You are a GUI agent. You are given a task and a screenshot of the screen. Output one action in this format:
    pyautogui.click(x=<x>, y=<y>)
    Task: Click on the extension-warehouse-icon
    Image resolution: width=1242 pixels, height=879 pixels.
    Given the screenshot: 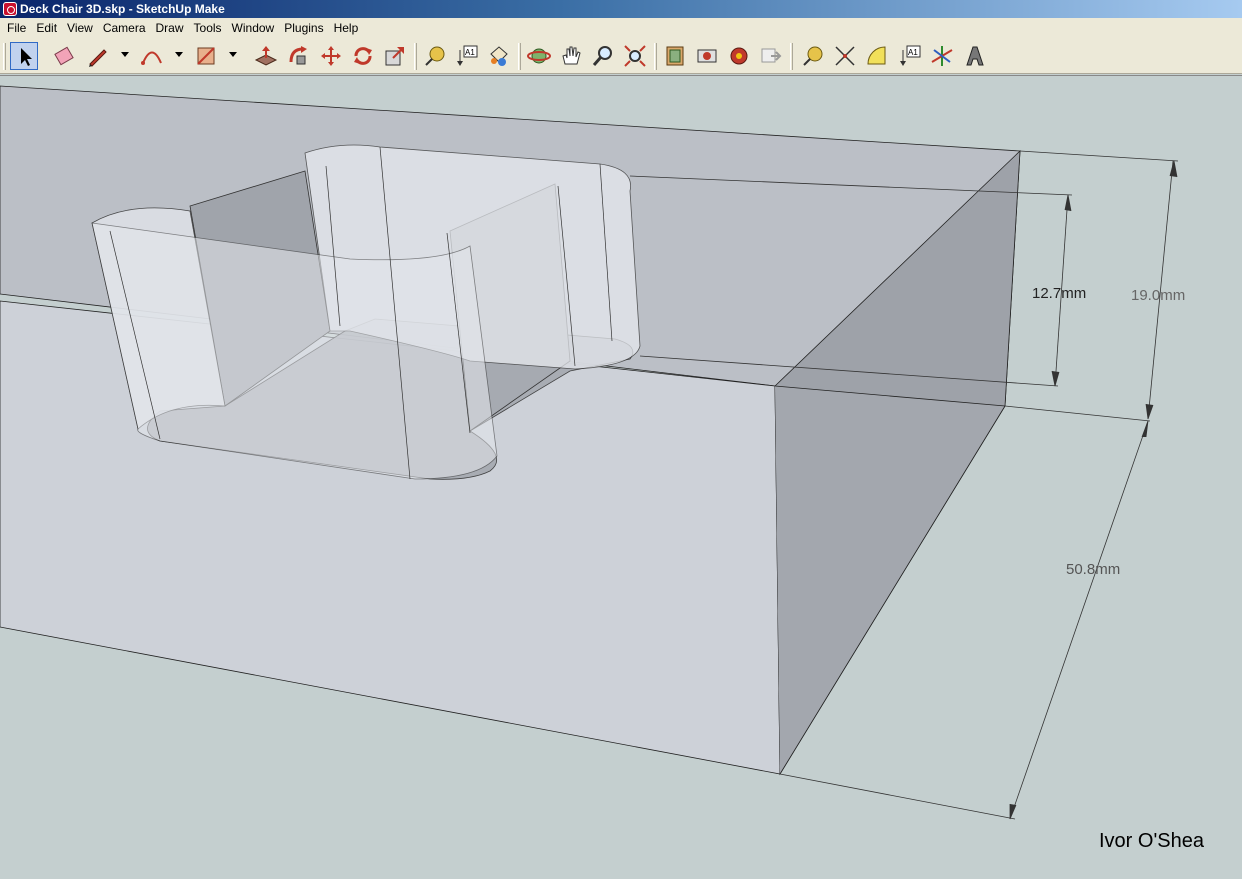 What is the action you would take?
    pyautogui.click(x=739, y=56)
    